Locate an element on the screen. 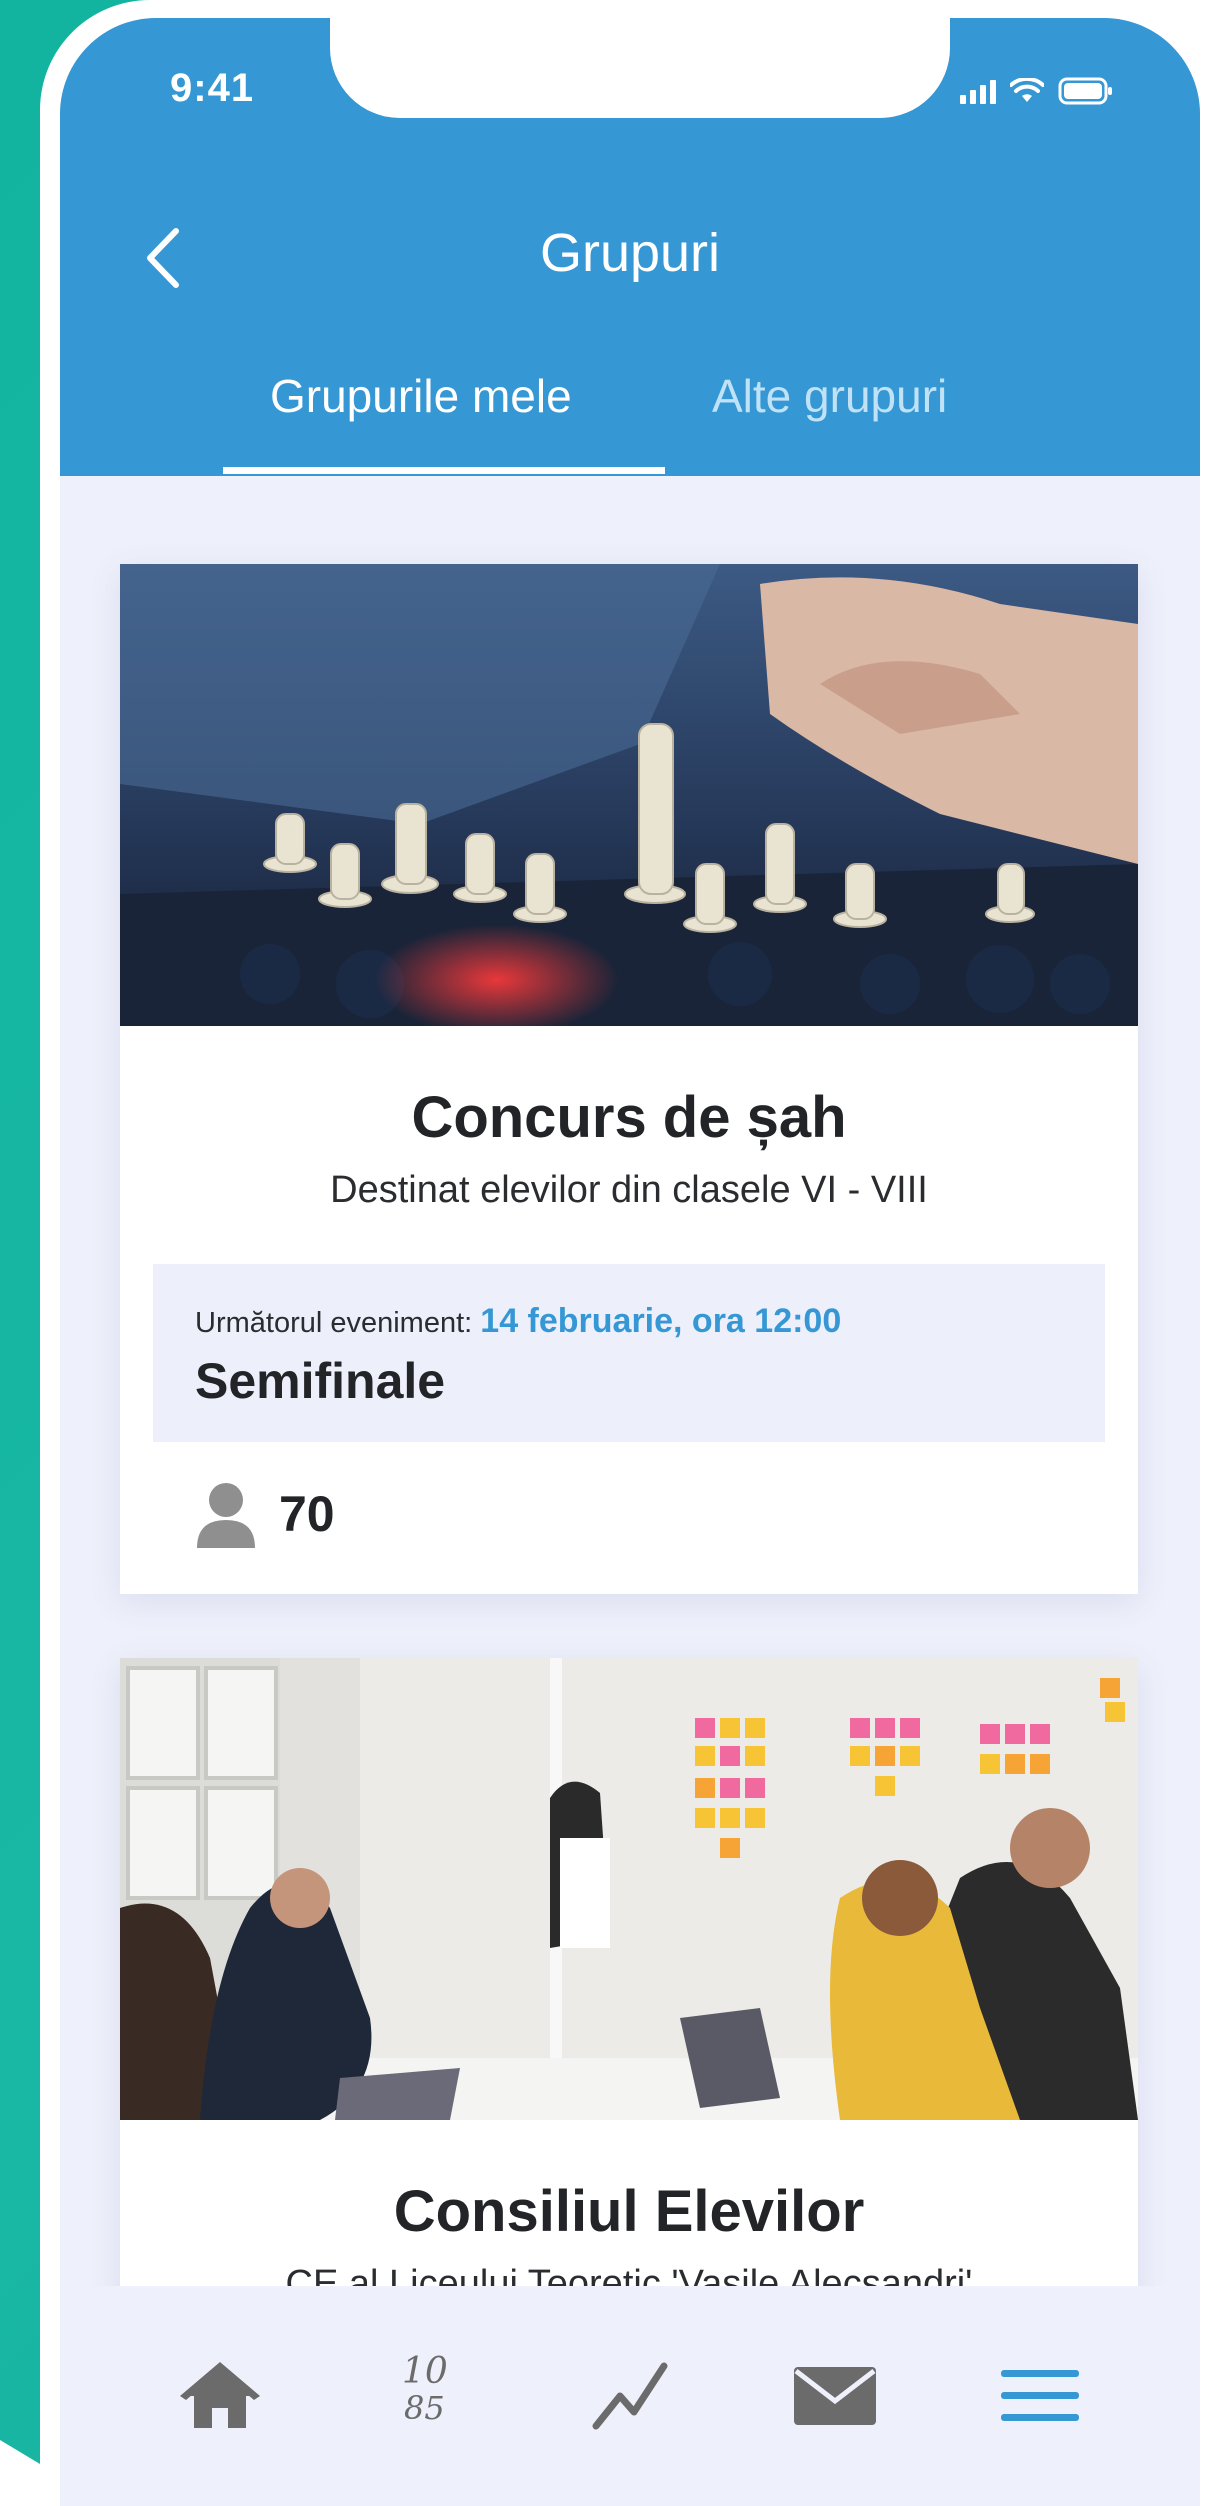 The width and height of the screenshot is (1215, 2506). signal-icon is located at coordinates (978, 91).